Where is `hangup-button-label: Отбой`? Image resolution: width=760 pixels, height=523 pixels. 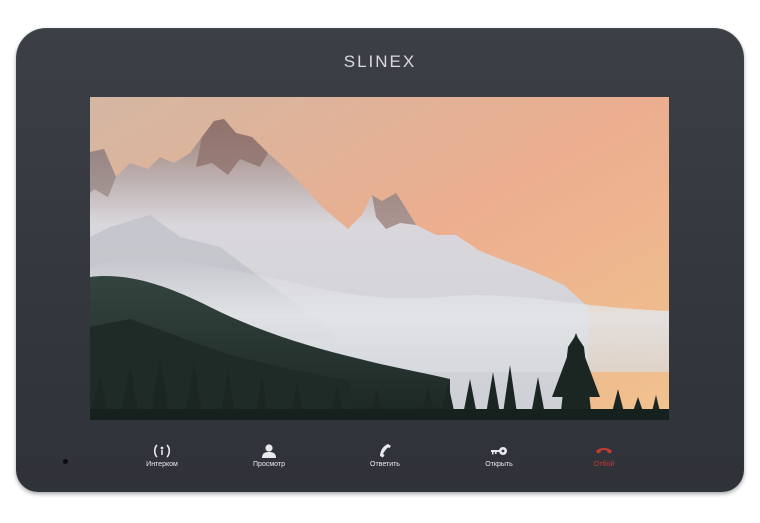 hangup-button-label: Отбой is located at coordinates (604, 464).